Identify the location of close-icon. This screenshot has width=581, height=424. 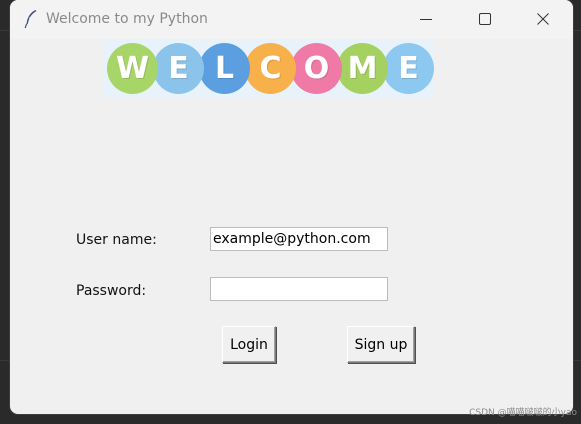
(543, 19).